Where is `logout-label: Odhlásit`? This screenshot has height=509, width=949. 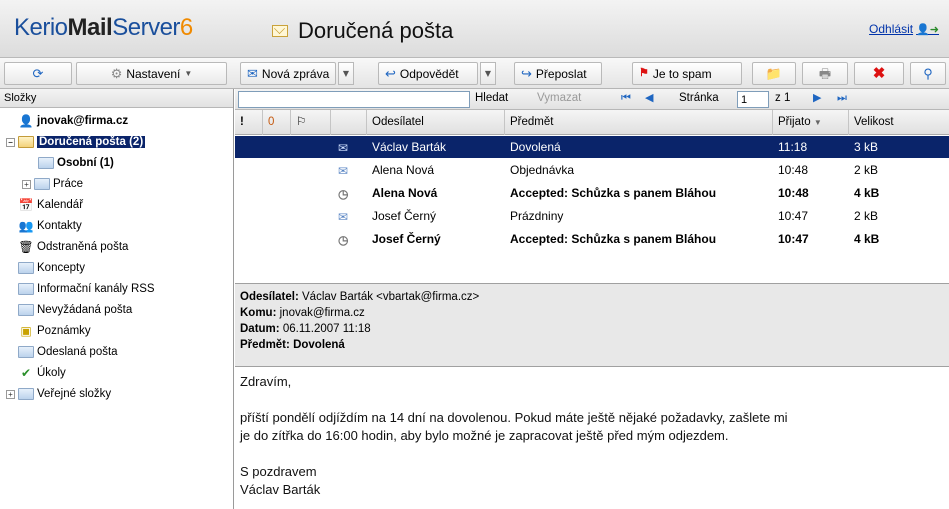 logout-label: Odhlásit is located at coordinates (891, 29).